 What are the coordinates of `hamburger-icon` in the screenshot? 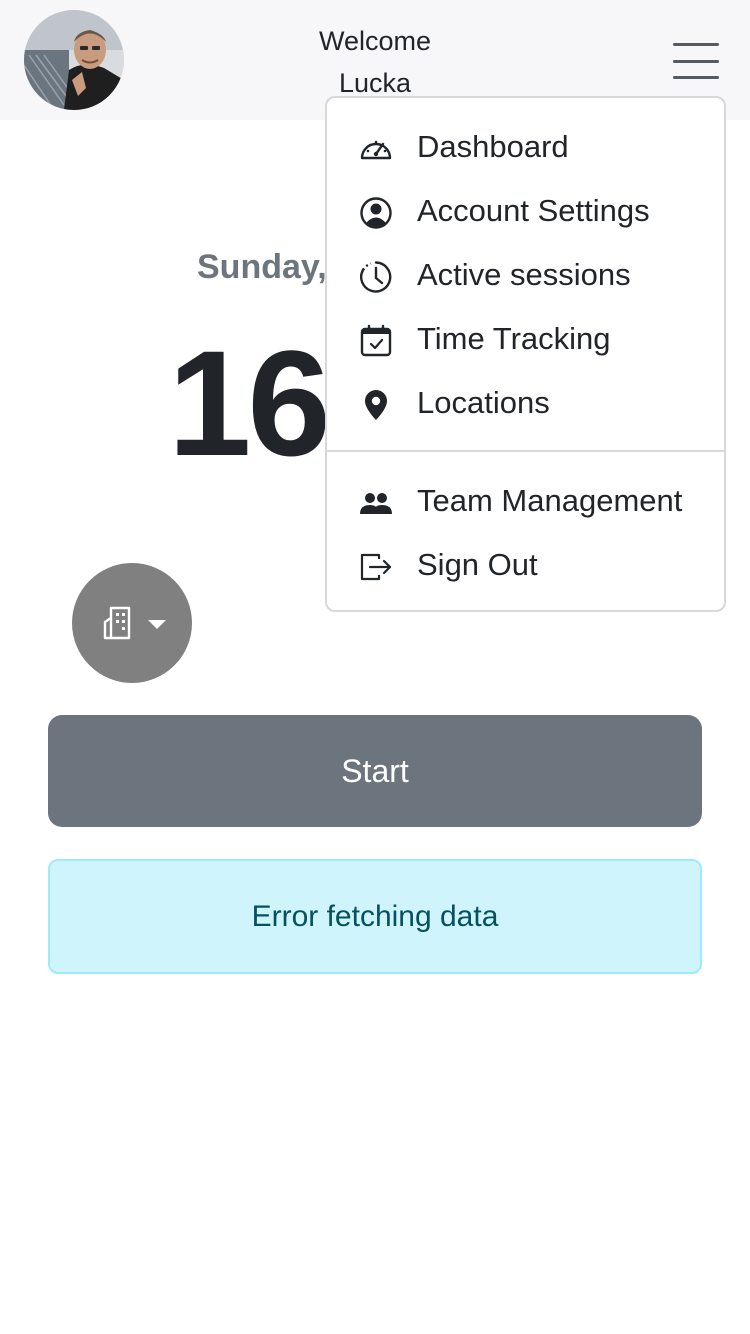 It's located at (696, 60).